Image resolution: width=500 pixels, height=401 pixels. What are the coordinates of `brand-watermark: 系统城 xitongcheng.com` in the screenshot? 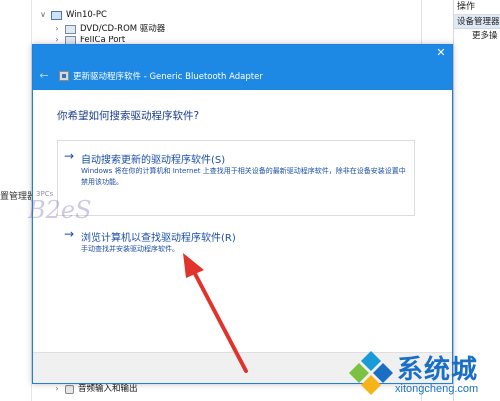 It's located at (422, 373).